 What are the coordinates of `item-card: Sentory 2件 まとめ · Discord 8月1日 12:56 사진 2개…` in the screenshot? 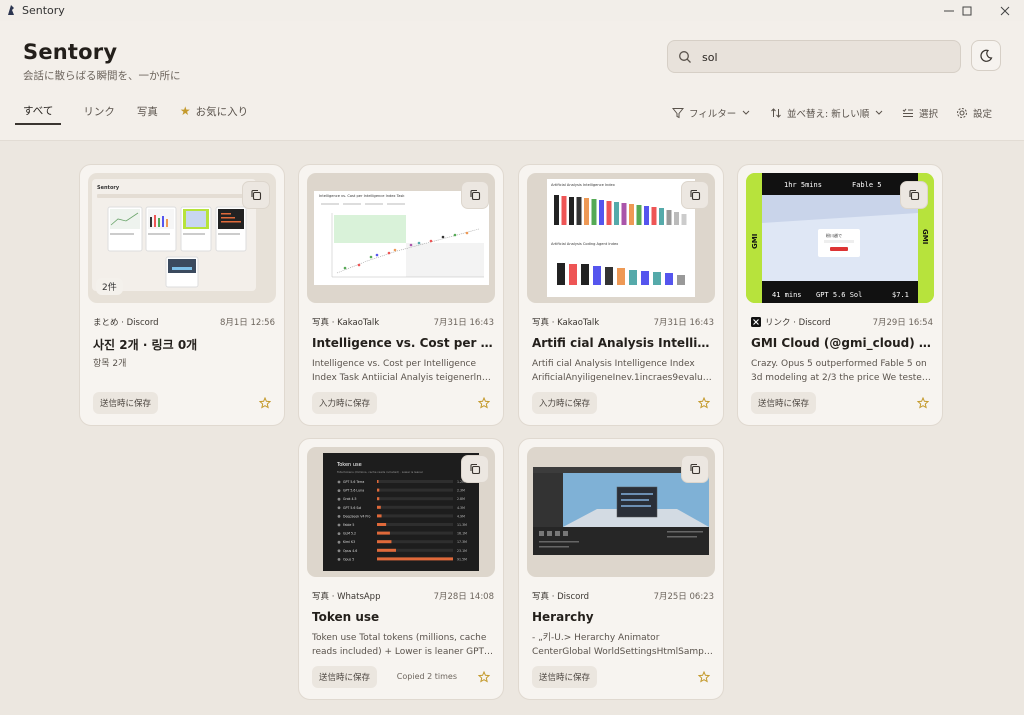 It's located at (182, 295).